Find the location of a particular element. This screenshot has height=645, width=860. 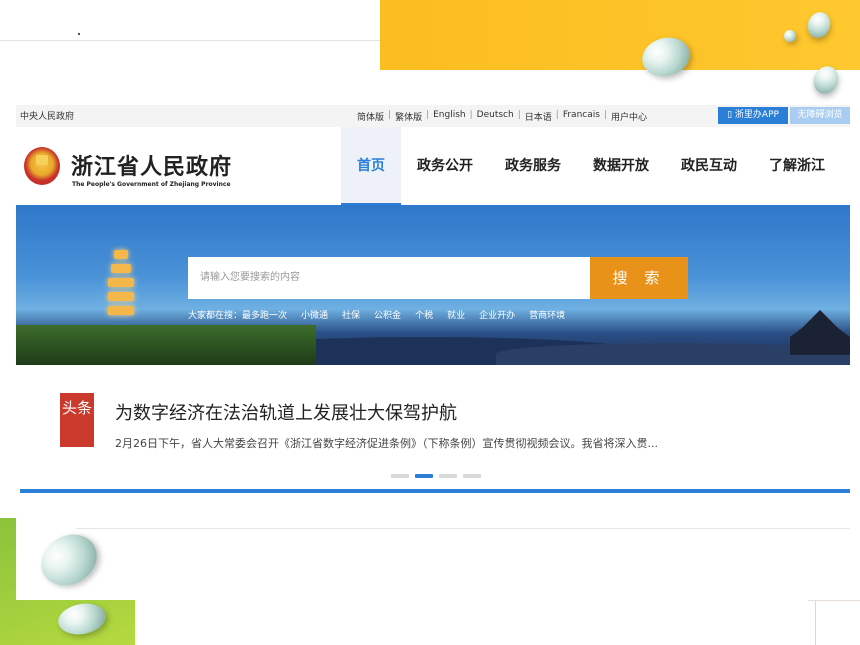

phone-icon: ▯ is located at coordinates (731, 115).